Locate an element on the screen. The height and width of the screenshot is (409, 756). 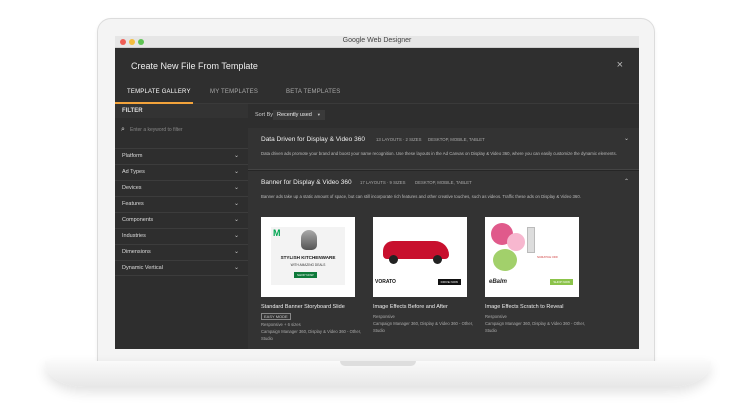
product-image is located at coordinates (531, 240).